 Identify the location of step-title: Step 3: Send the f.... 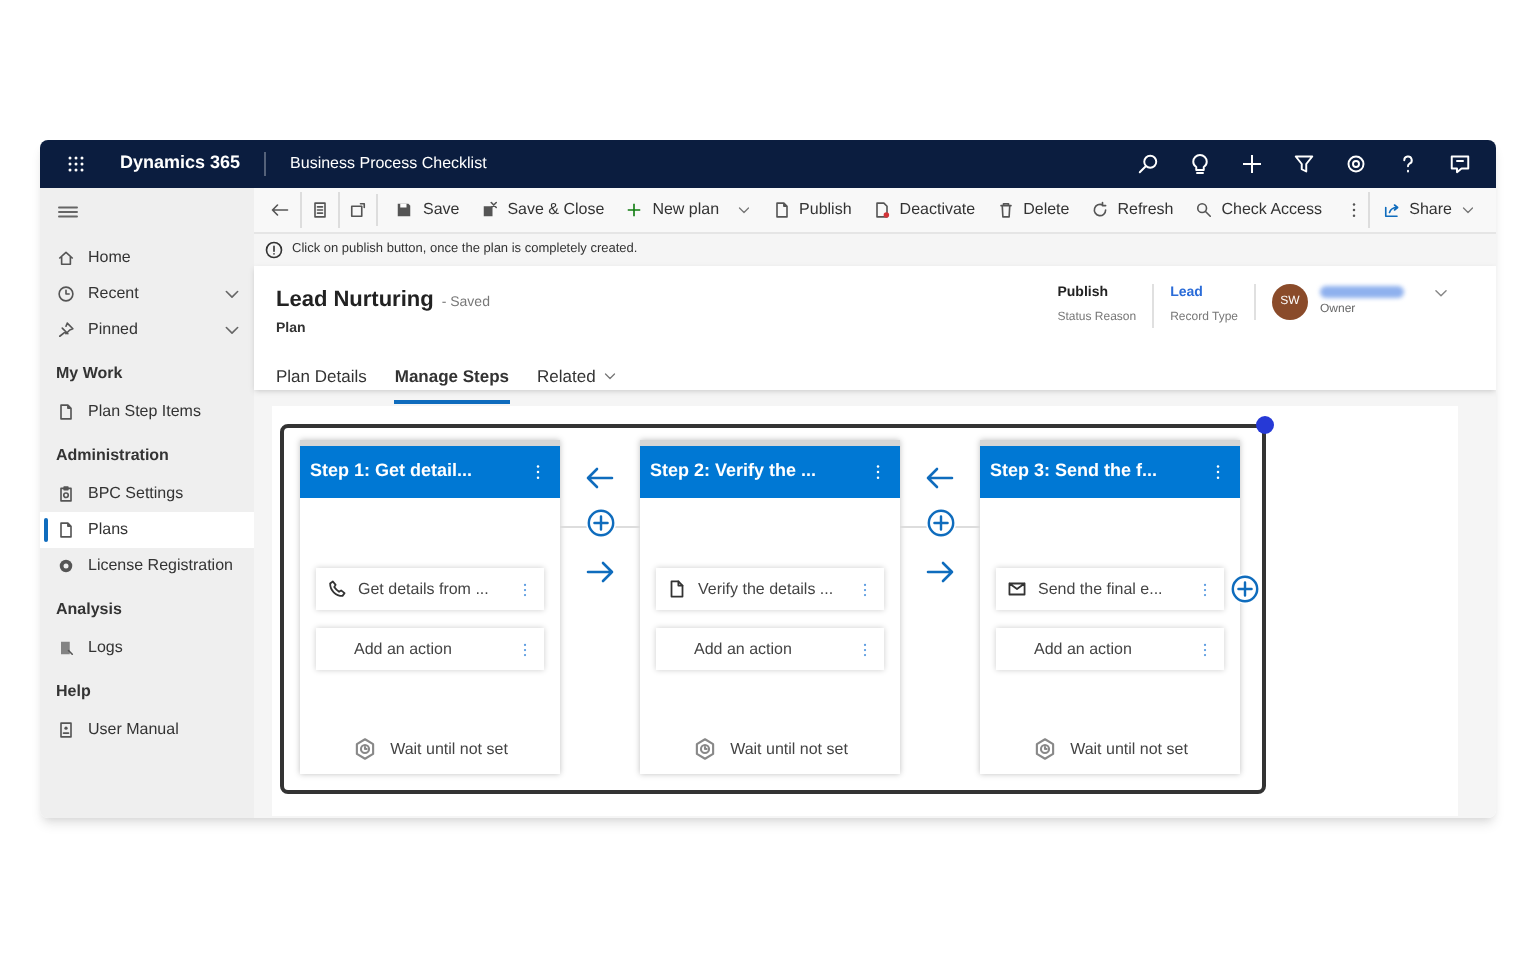
(1074, 471).